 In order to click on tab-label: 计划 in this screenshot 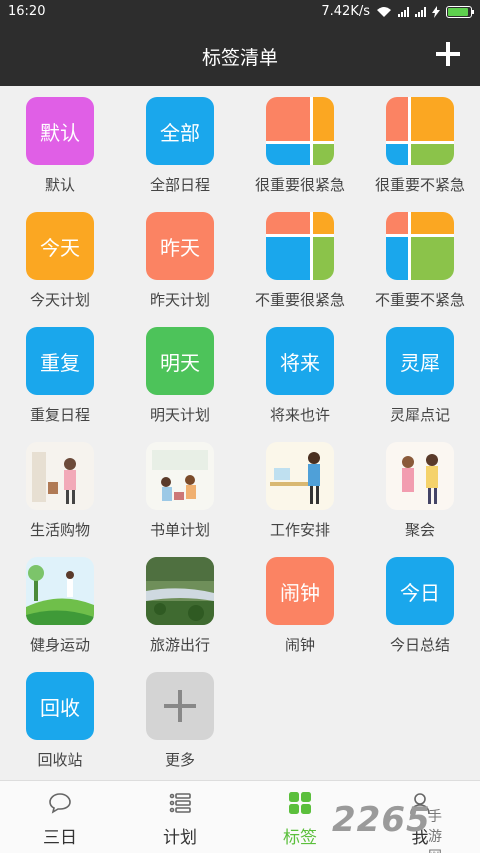, I will do `click(180, 838)`.